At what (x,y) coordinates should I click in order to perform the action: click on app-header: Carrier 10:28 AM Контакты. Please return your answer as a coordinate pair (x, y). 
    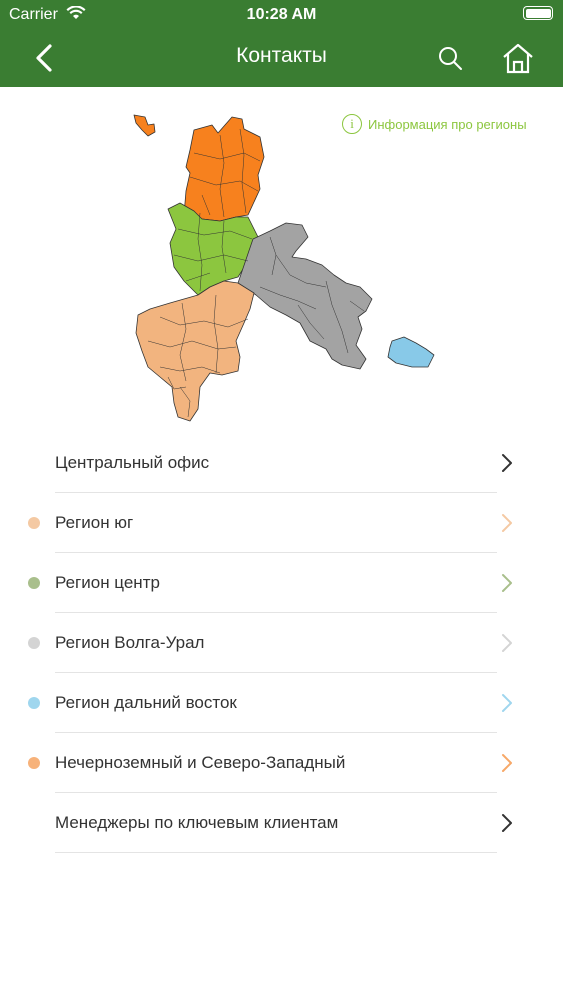
    Looking at the image, I should click on (281, 43).